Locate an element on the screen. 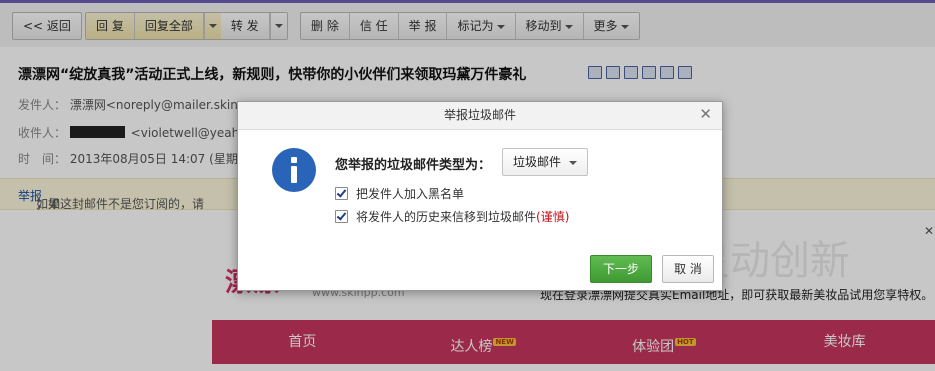 The height and width of the screenshot is (371, 935). spam-type-select: 垃圾邮件 is located at coordinates (545, 162).